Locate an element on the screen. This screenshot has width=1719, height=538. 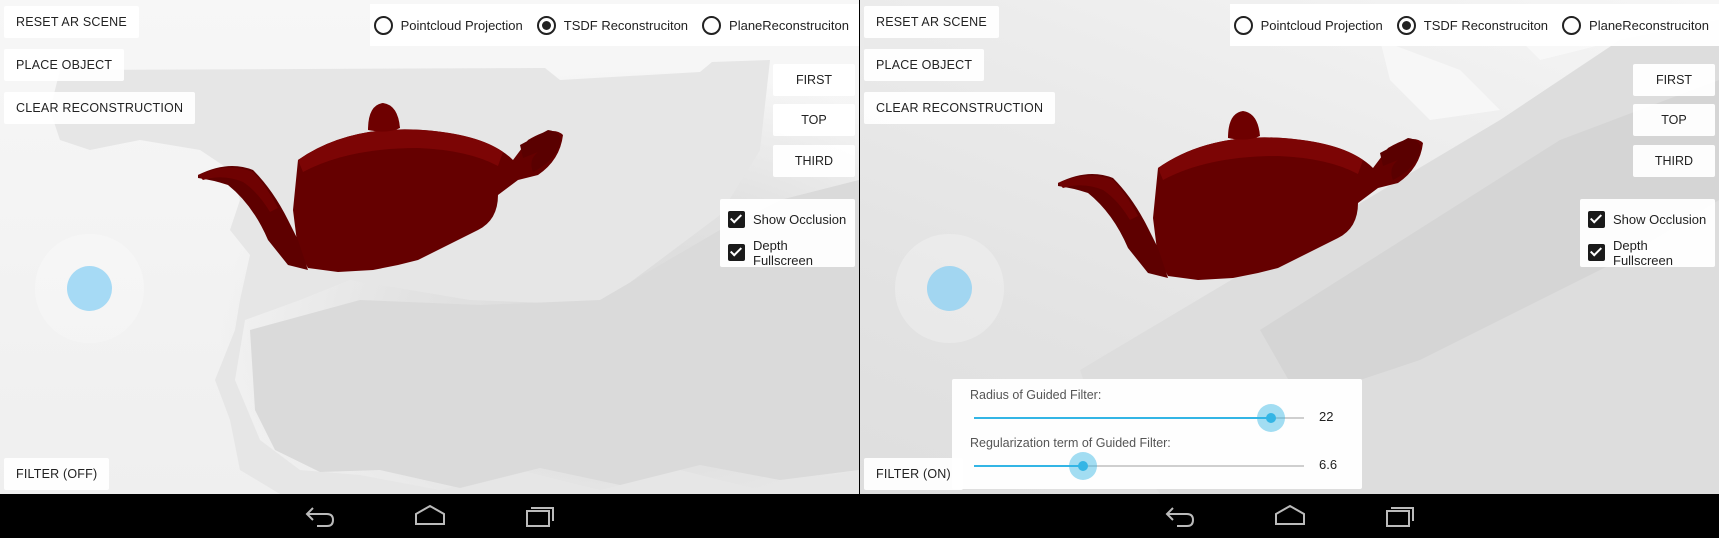
radius-slider-thumb is located at coordinates (1271, 418).